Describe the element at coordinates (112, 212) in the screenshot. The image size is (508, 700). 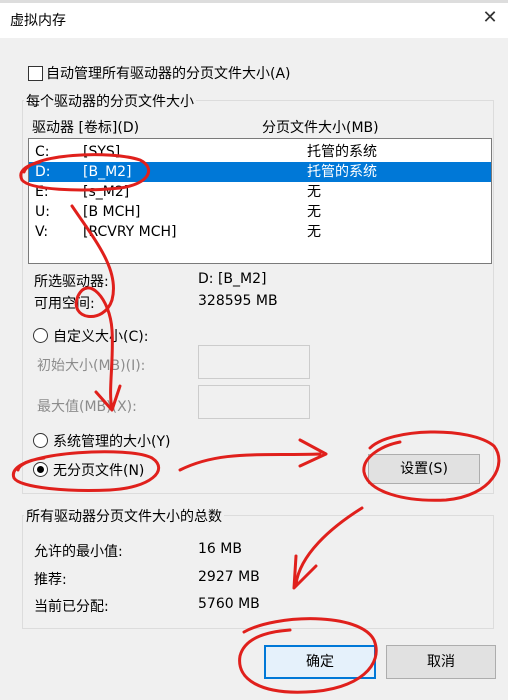
I see `drive-label: [B MCH]` at that location.